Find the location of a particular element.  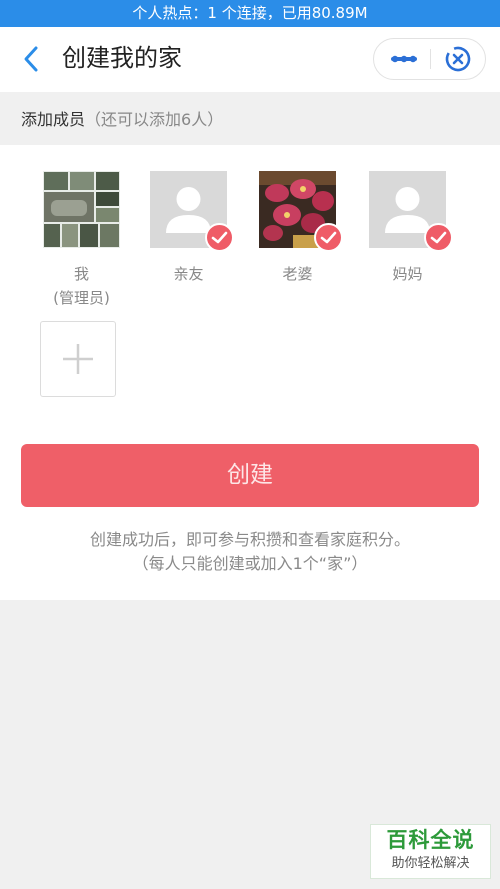

hotspot-status-bar: 个人热点：1 个连接，已用80.89M is located at coordinates (250, 13).